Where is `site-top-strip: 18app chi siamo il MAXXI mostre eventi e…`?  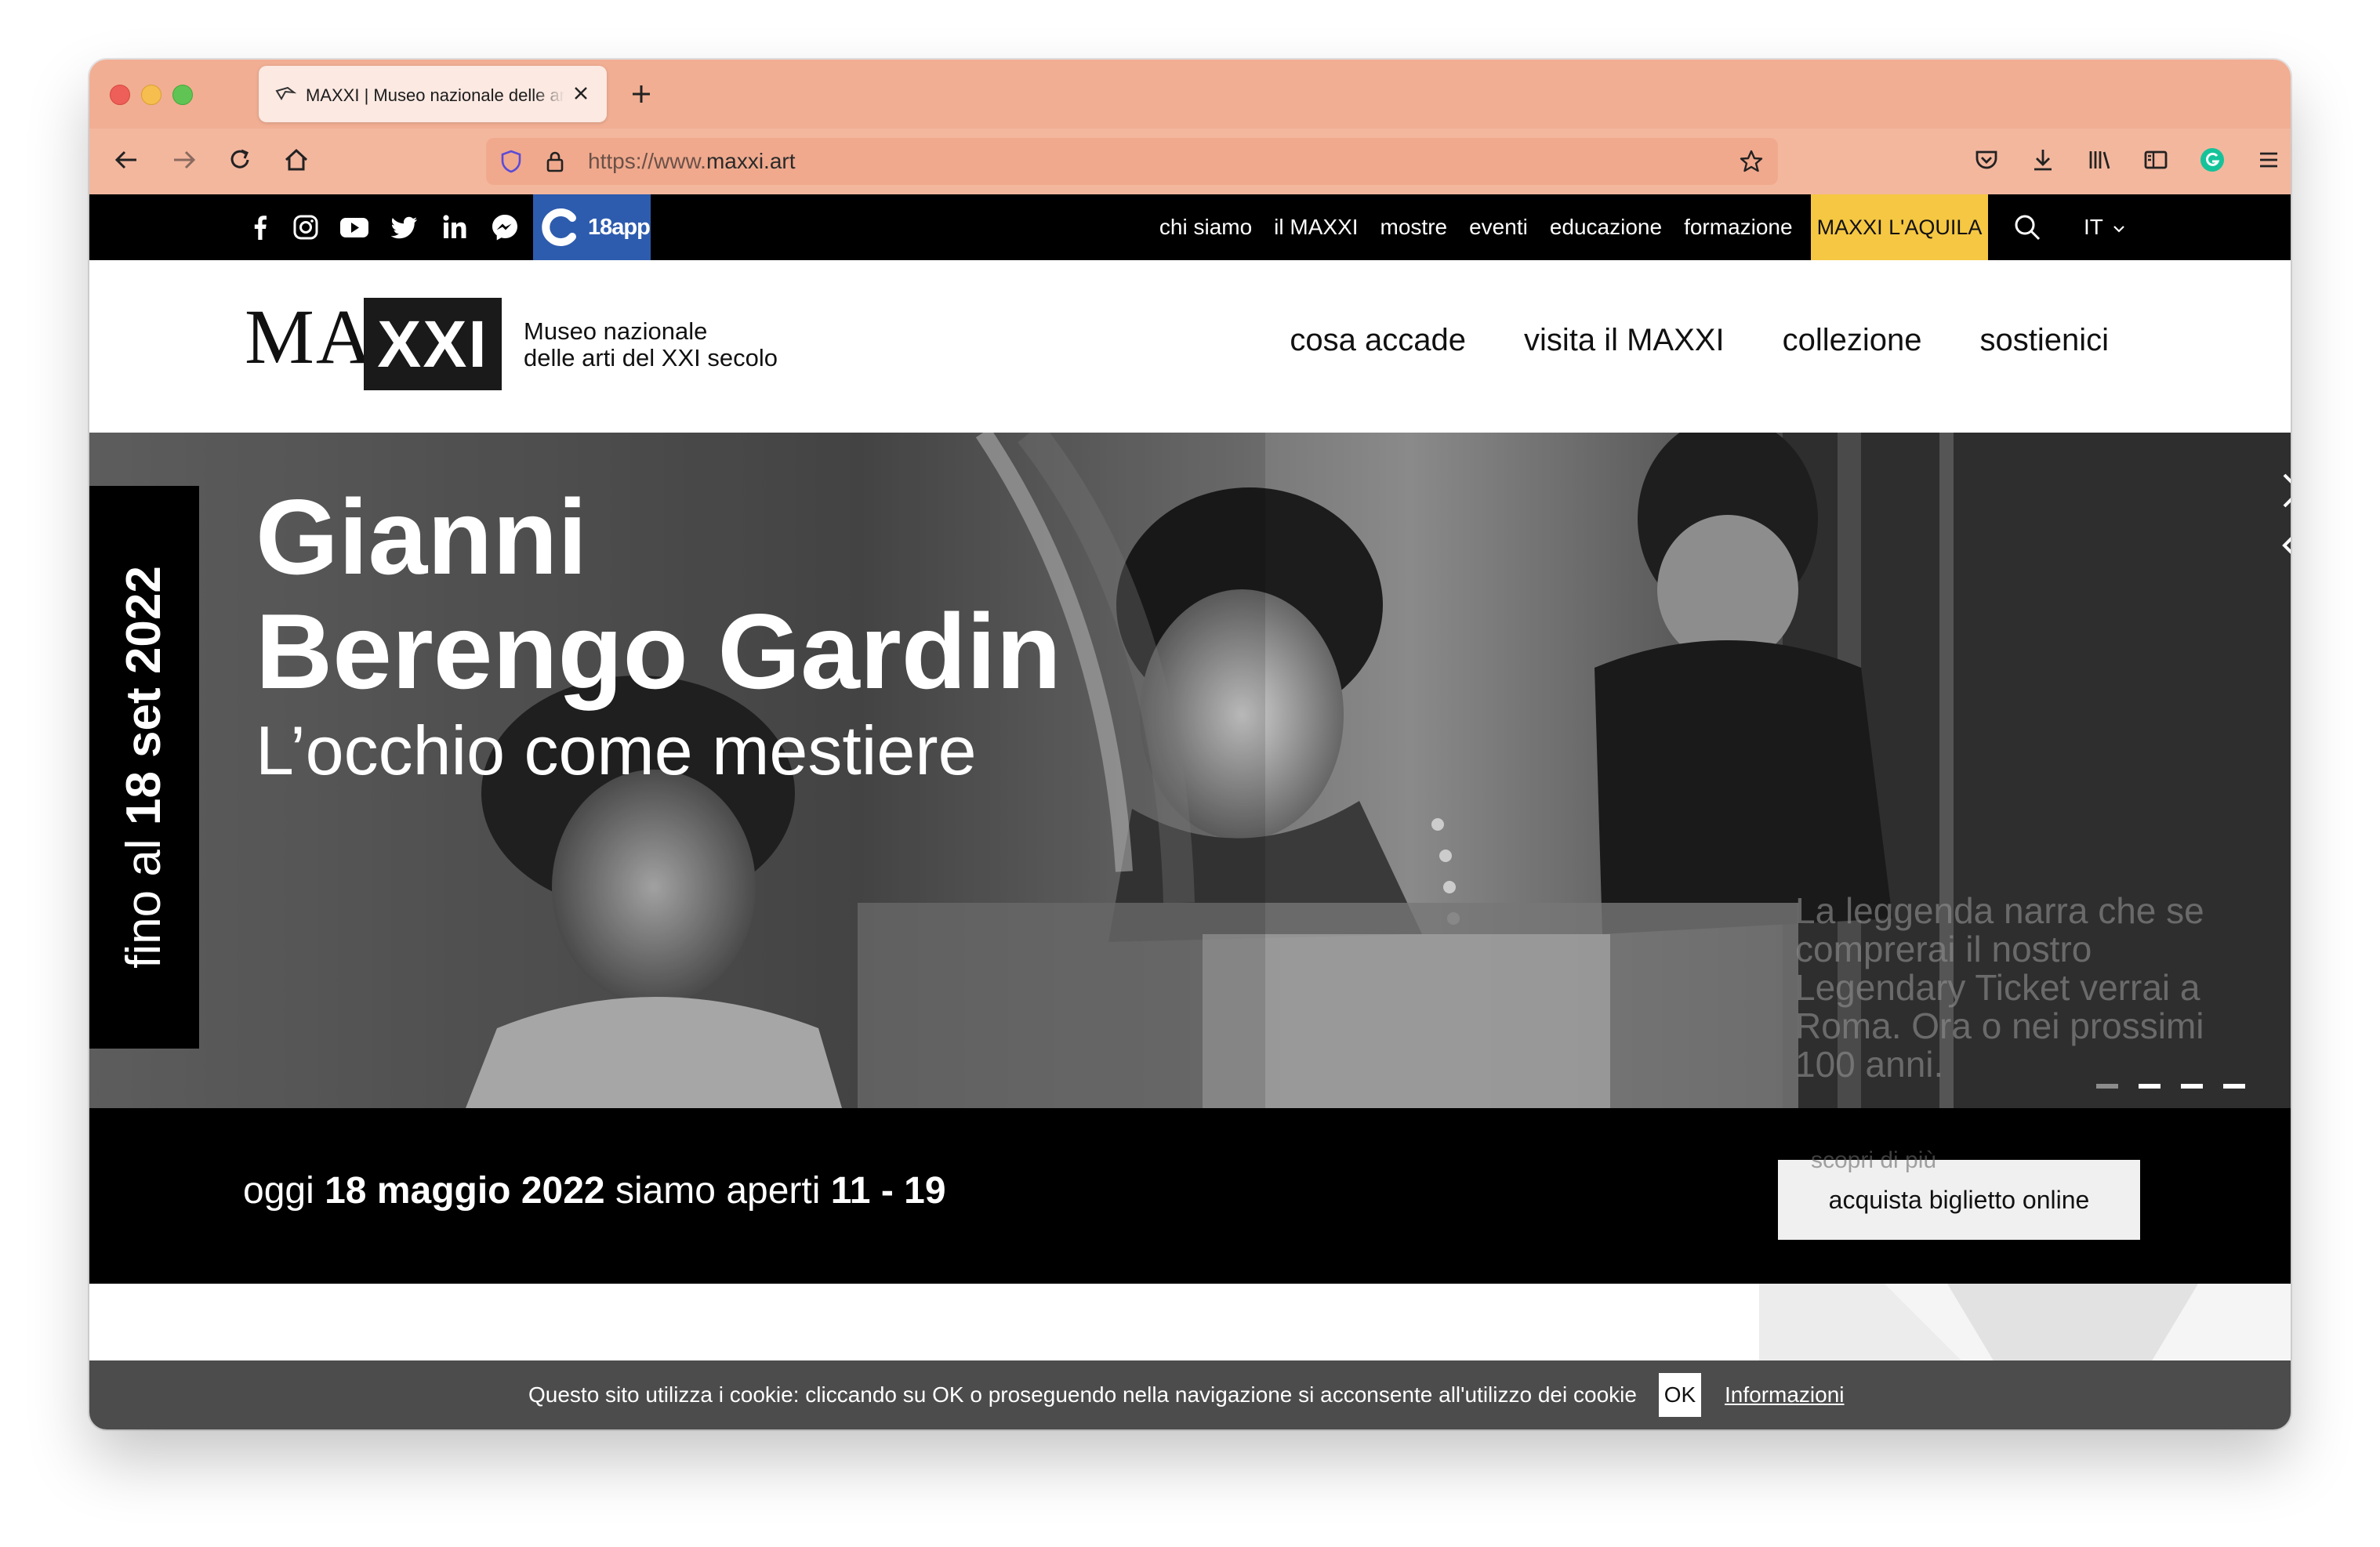 site-top-strip: 18app chi siamo il MAXXI mostre eventi e… is located at coordinates (1190, 227).